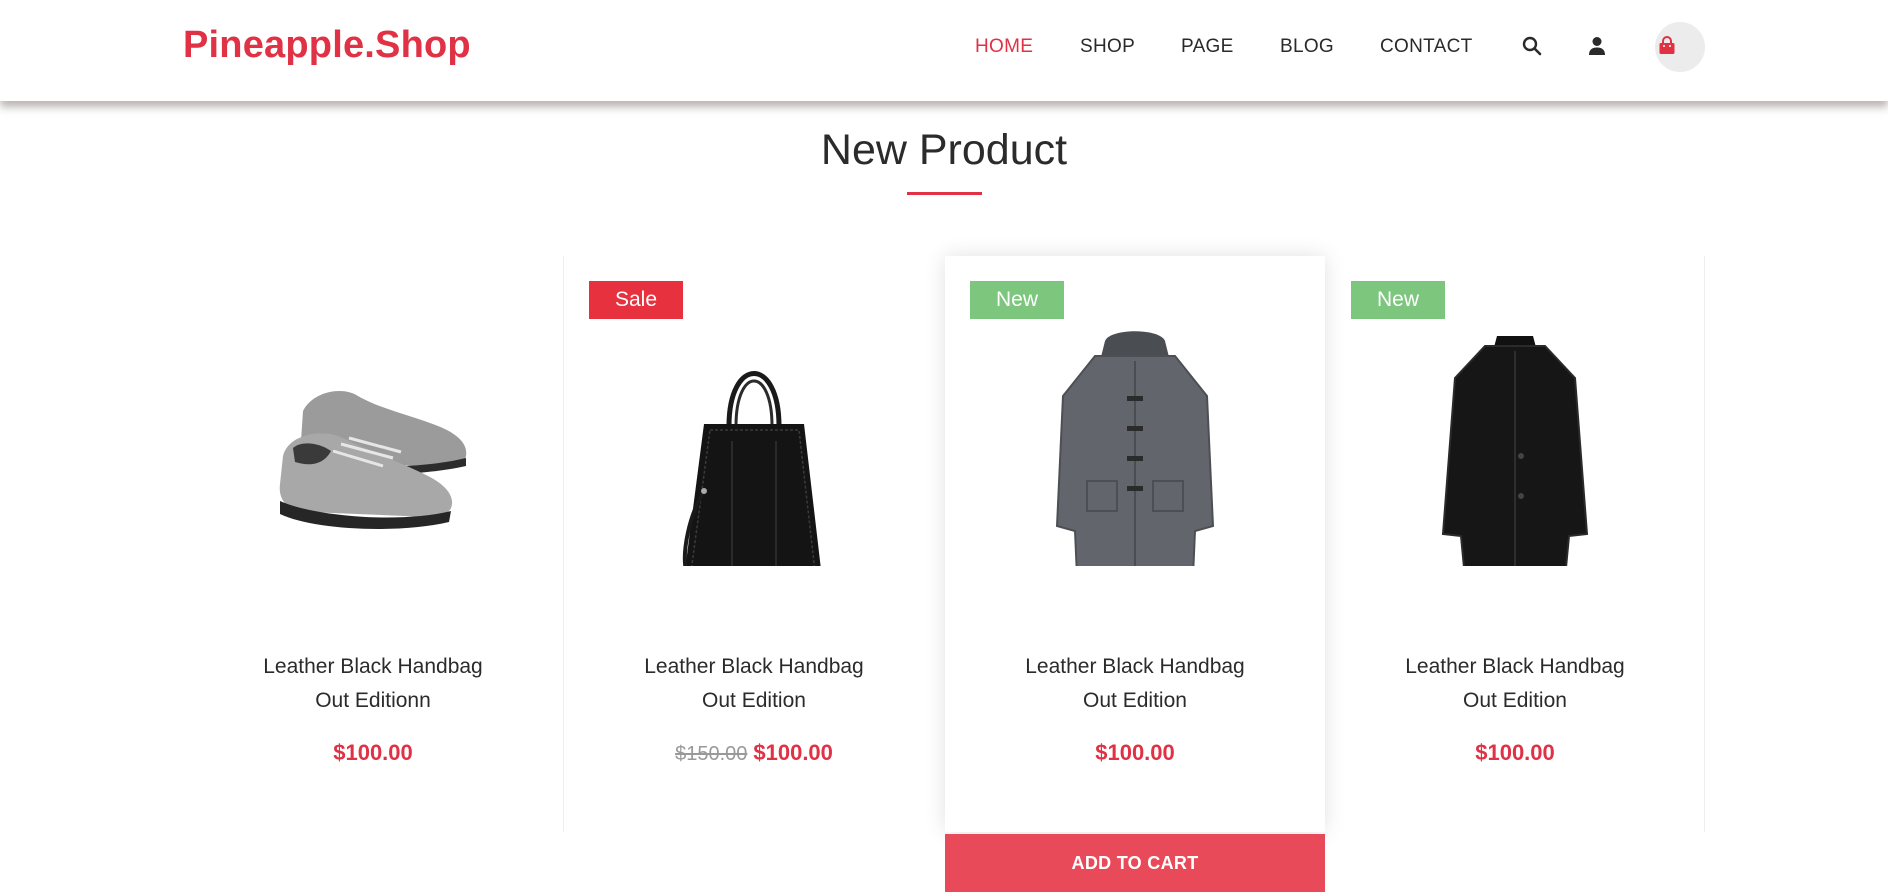 This screenshot has width=1888, height=892. Describe the element at coordinates (711, 754) in the screenshot. I see `old-price: $150.00` at that location.